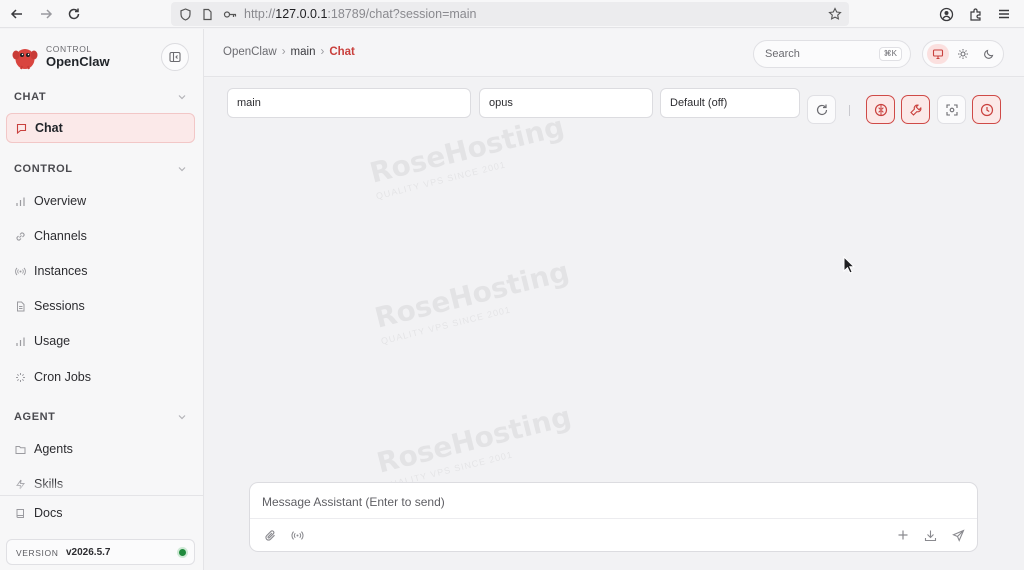  What do you see at coordinates (614, 53) in the screenshot?
I see `topbar: OpenClaw › main › Chat Search ⌘K` at bounding box center [614, 53].